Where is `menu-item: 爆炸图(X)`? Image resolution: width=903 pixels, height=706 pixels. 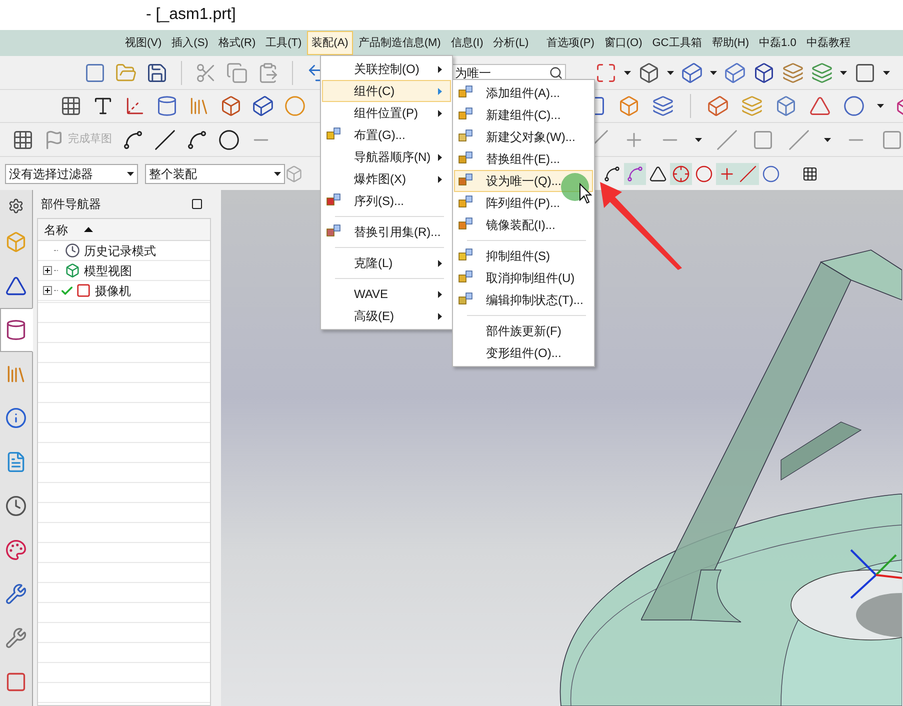 menu-item: 爆炸图(X) is located at coordinates (386, 179).